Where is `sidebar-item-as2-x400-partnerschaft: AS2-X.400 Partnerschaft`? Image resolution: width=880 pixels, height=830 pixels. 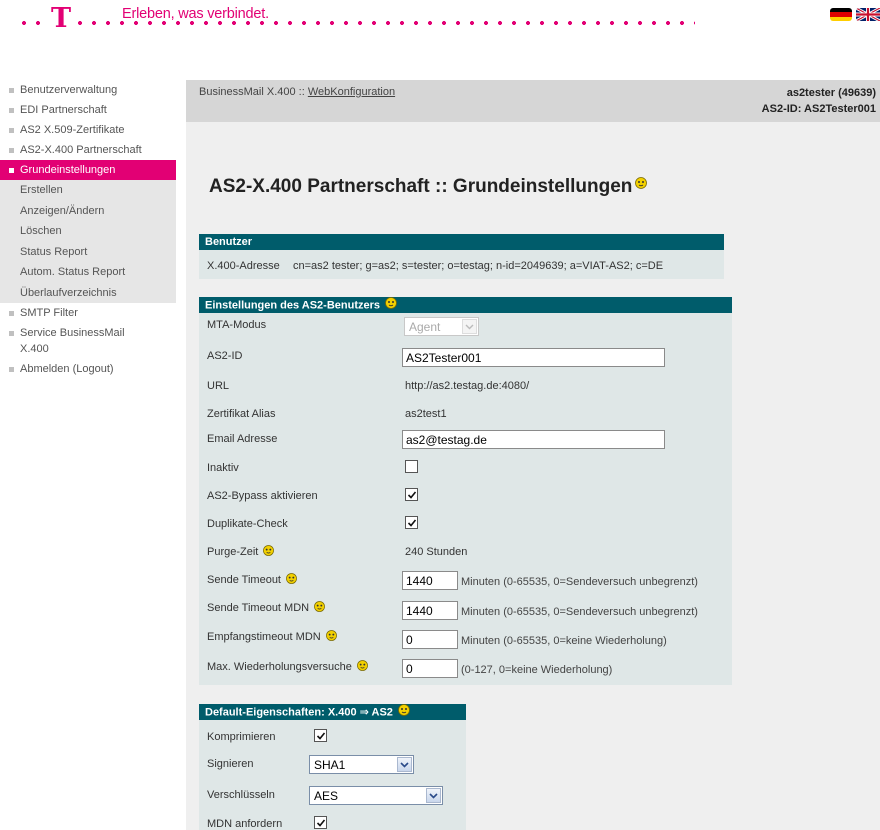
sidebar-item-as2-x400-partnerschaft: AS2-X.400 Partnerschaft is located at coordinates (88, 150).